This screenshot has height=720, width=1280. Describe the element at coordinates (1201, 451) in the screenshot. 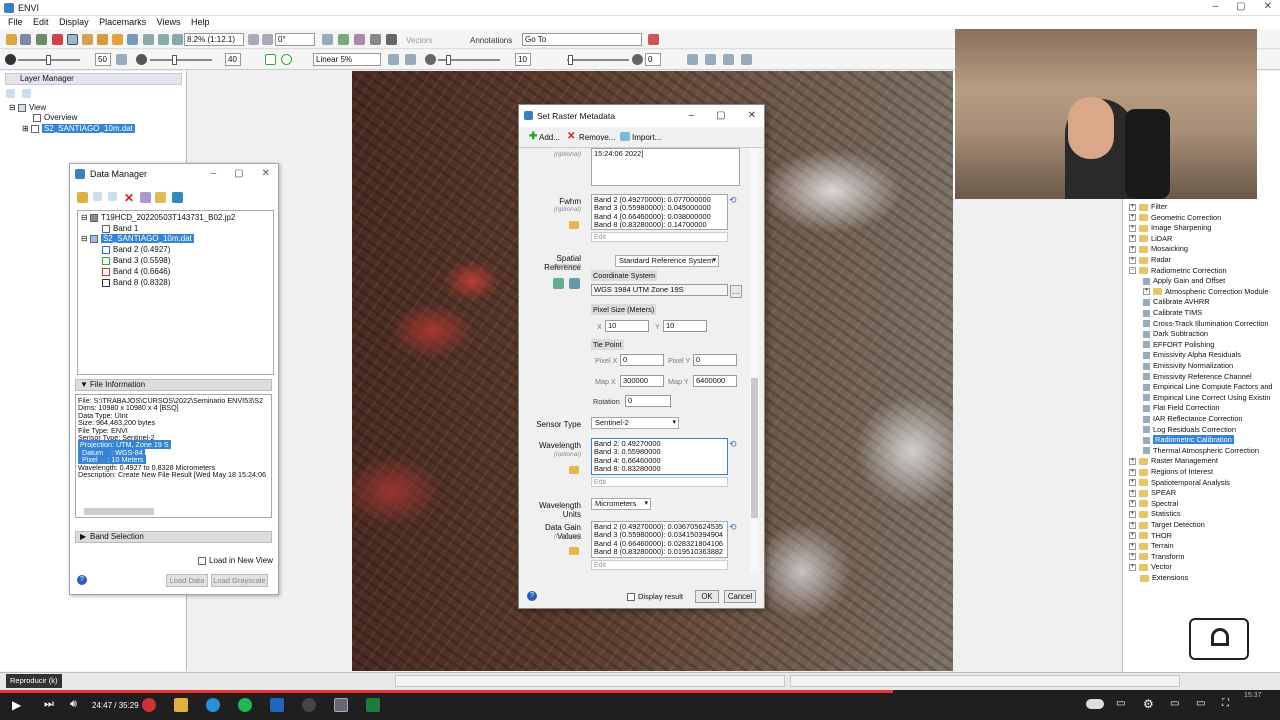

I see `toolbox-item: Thermal Atmospheric Correction` at that location.